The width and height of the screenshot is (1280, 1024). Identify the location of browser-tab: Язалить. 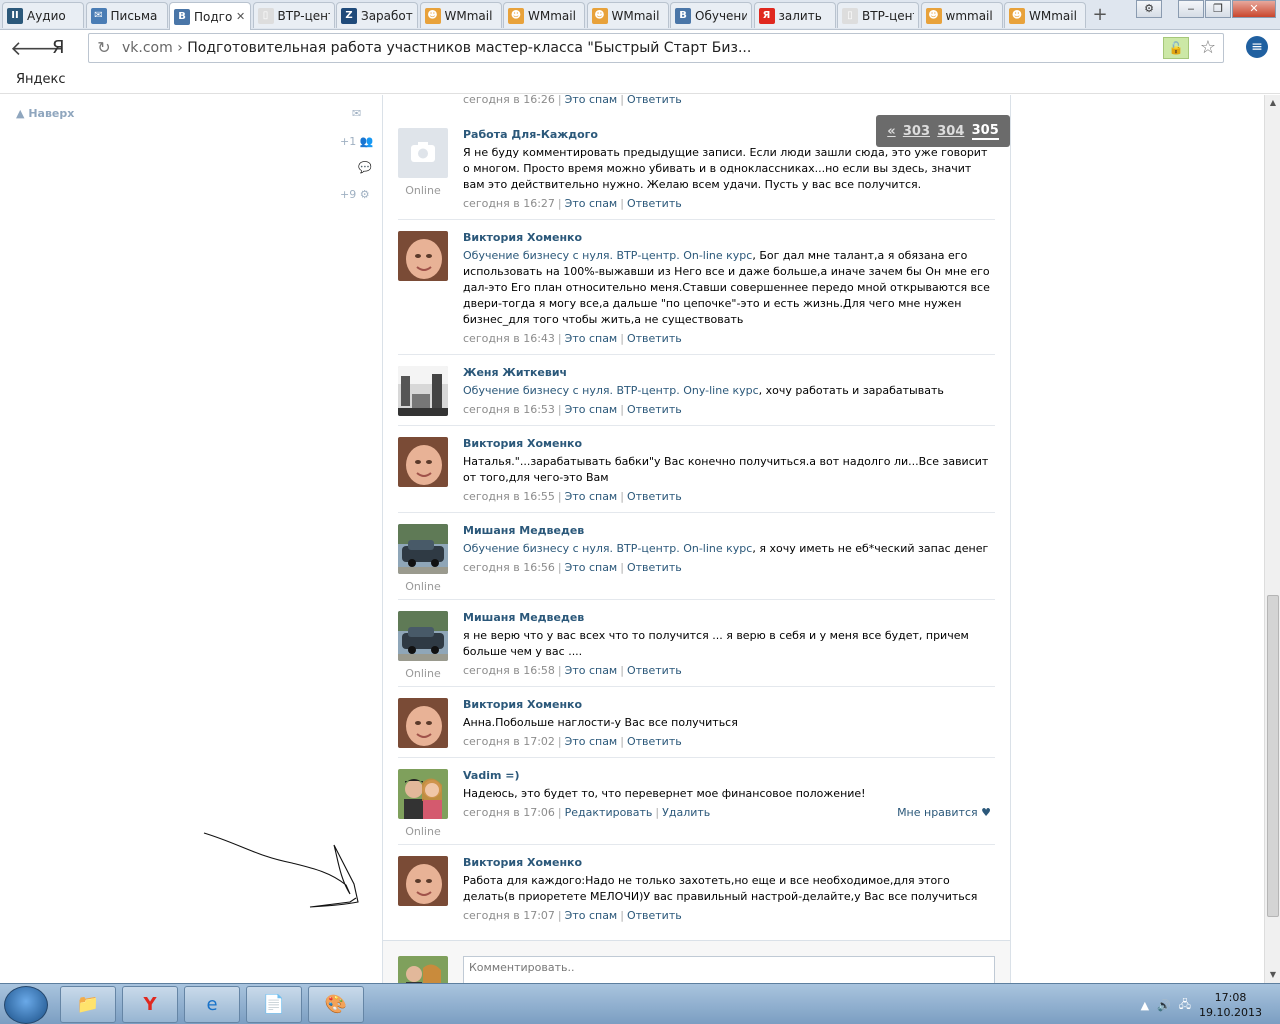
(794, 15).